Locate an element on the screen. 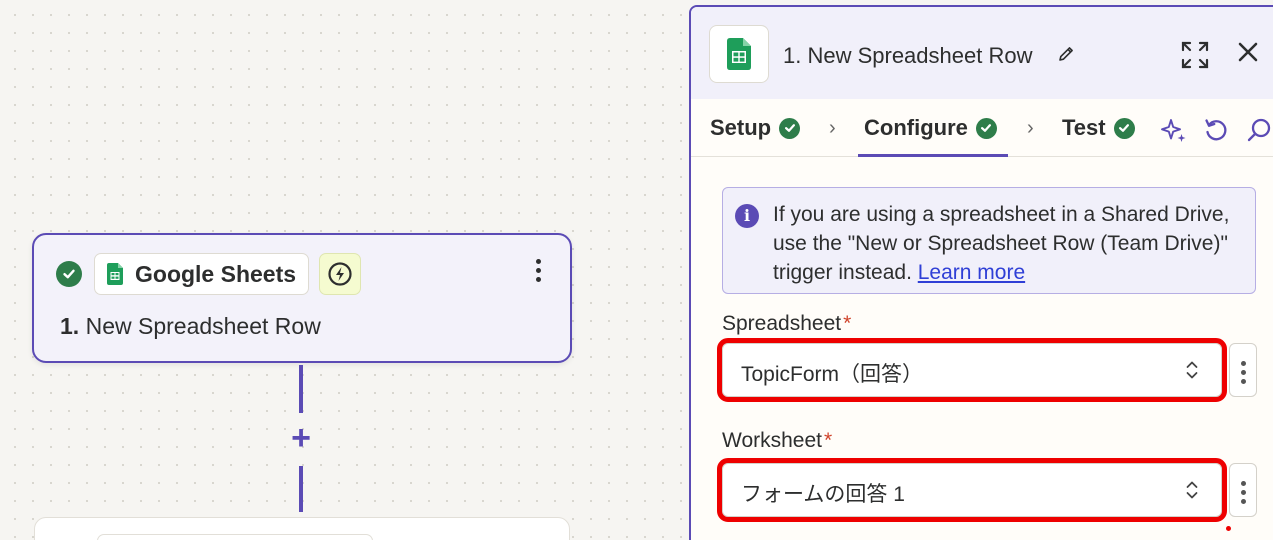 This screenshot has width=1273, height=540. worksheet-value: フォームの回答 1 is located at coordinates (823, 494).